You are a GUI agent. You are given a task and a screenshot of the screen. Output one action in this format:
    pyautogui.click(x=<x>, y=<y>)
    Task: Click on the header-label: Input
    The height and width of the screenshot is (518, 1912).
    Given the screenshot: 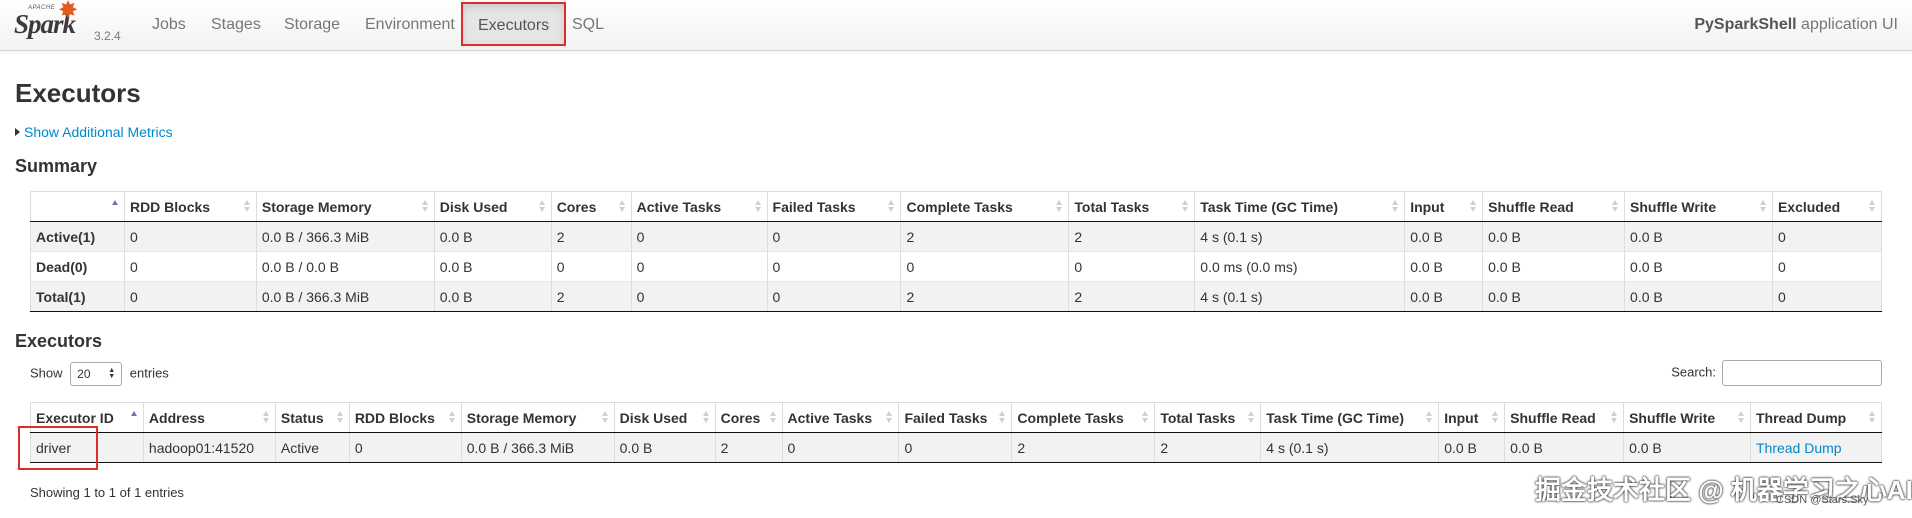 What is the action you would take?
    pyautogui.click(x=1461, y=417)
    